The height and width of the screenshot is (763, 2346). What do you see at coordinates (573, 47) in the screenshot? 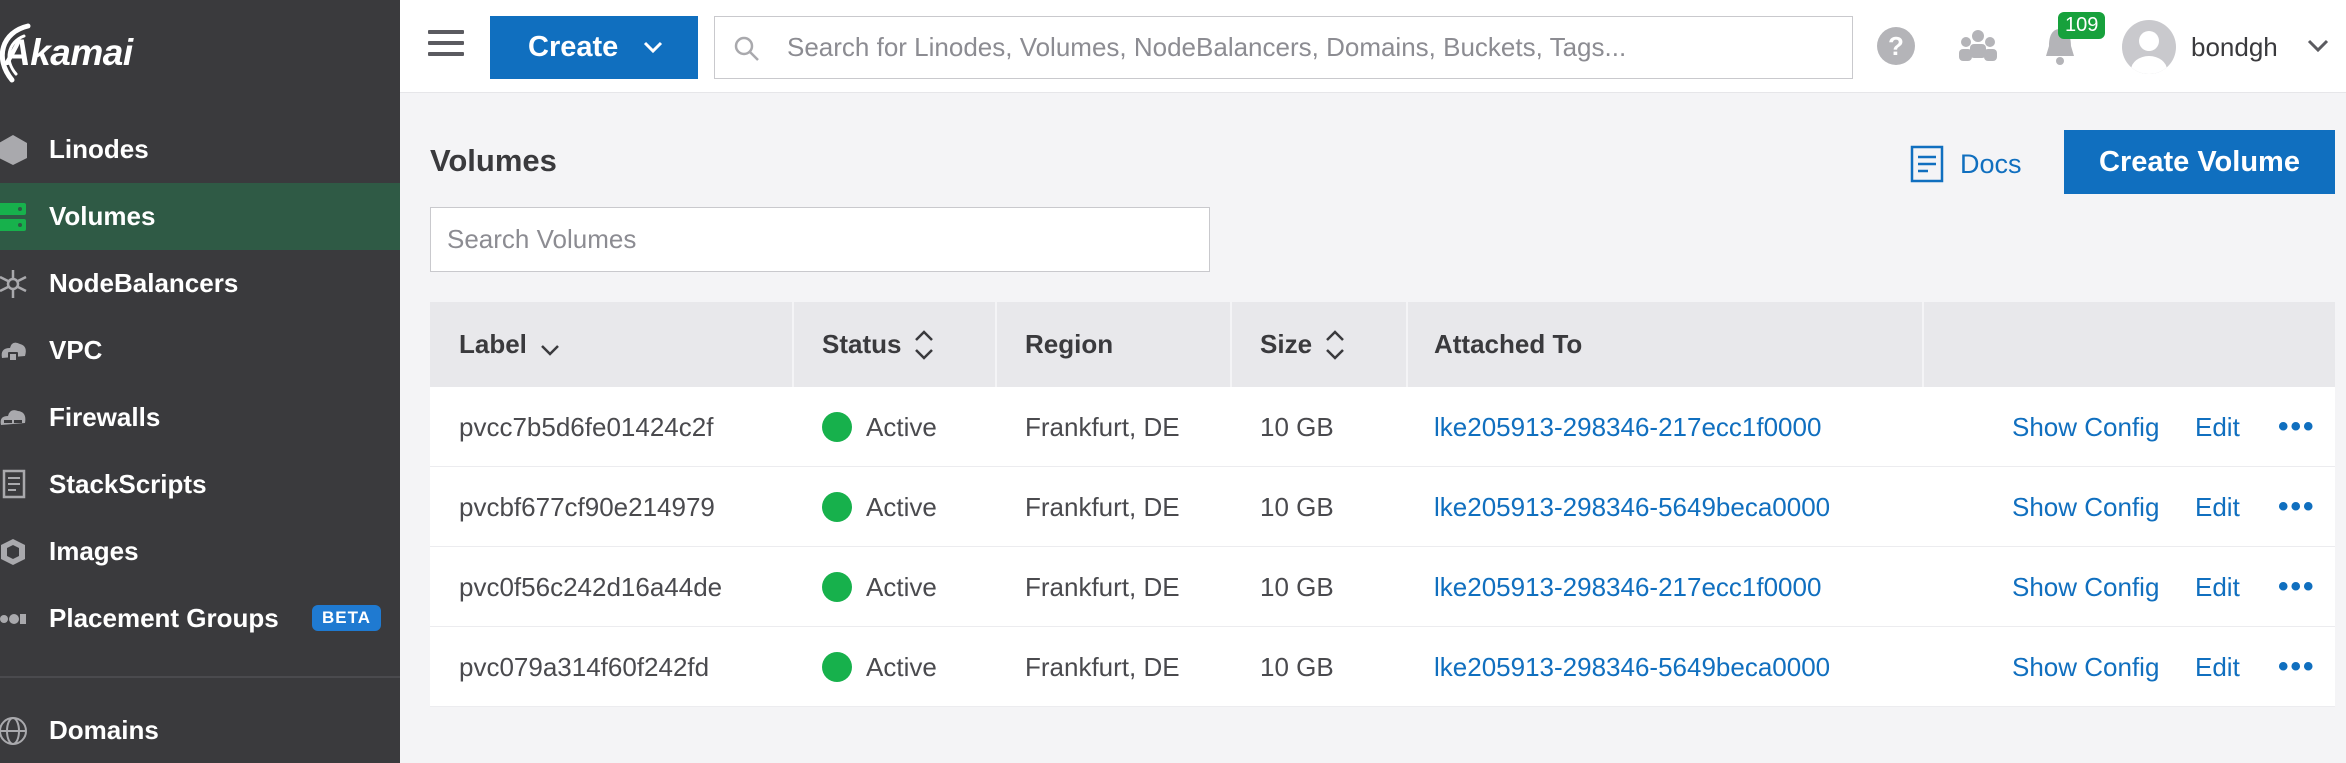
I see `create-button-label: Create` at bounding box center [573, 47].